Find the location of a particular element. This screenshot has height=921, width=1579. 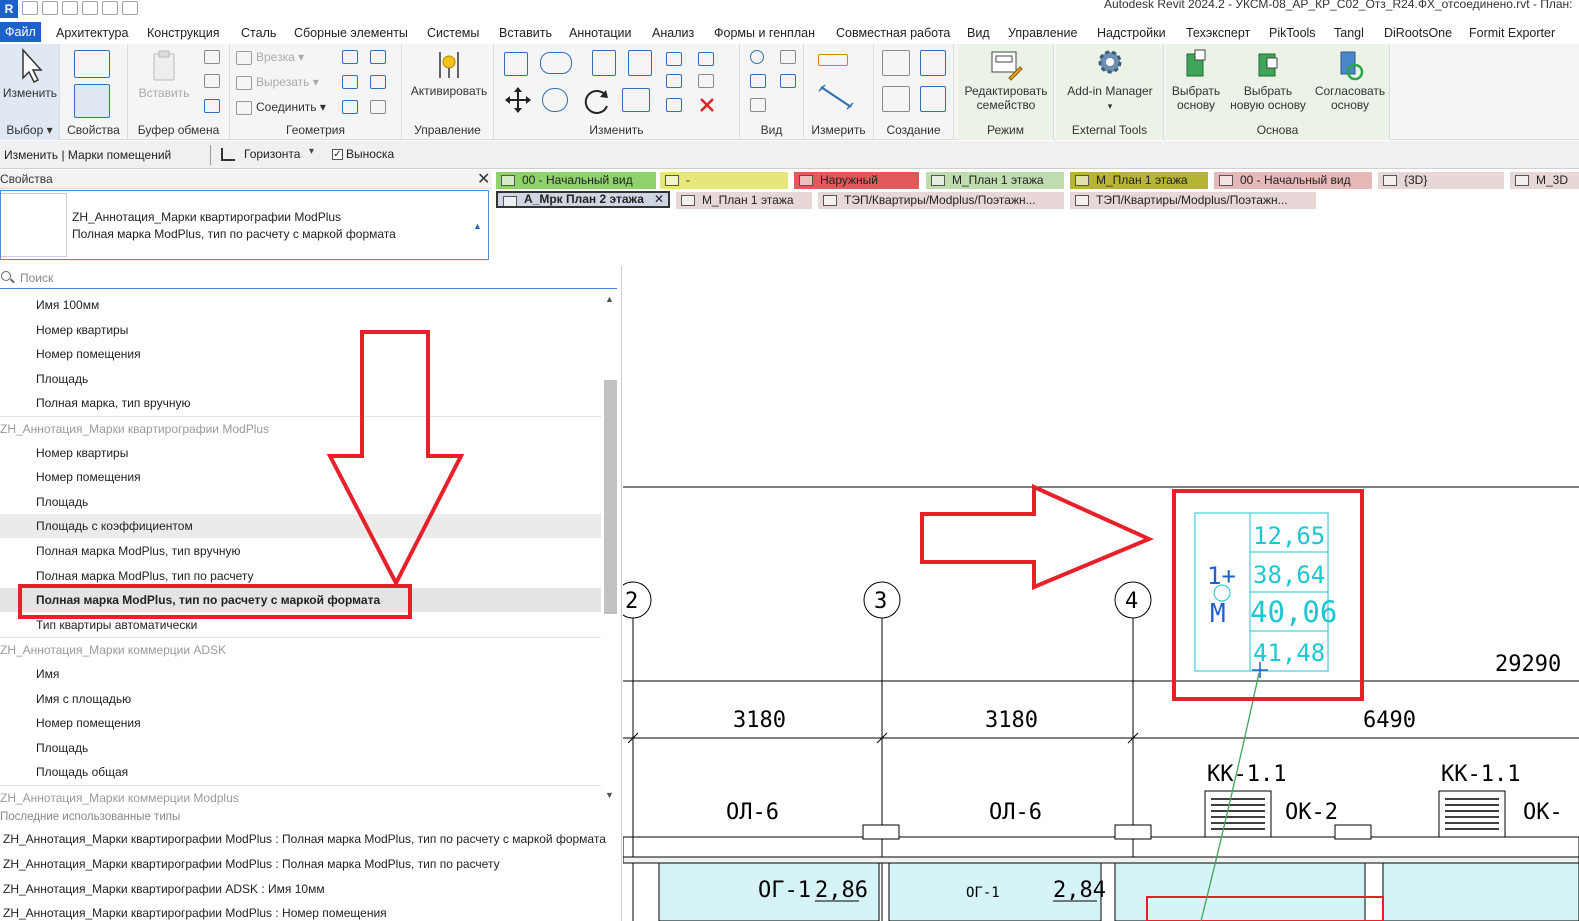

wall-label: КК-1.1 is located at coordinates (1246, 774).